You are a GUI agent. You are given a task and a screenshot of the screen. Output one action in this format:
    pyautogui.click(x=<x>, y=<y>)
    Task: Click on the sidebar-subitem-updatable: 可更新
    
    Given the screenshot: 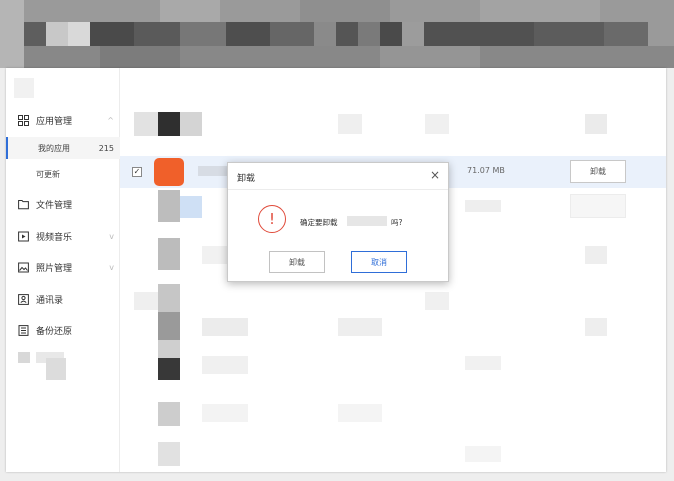 What is the action you would take?
    pyautogui.click(x=63, y=174)
    